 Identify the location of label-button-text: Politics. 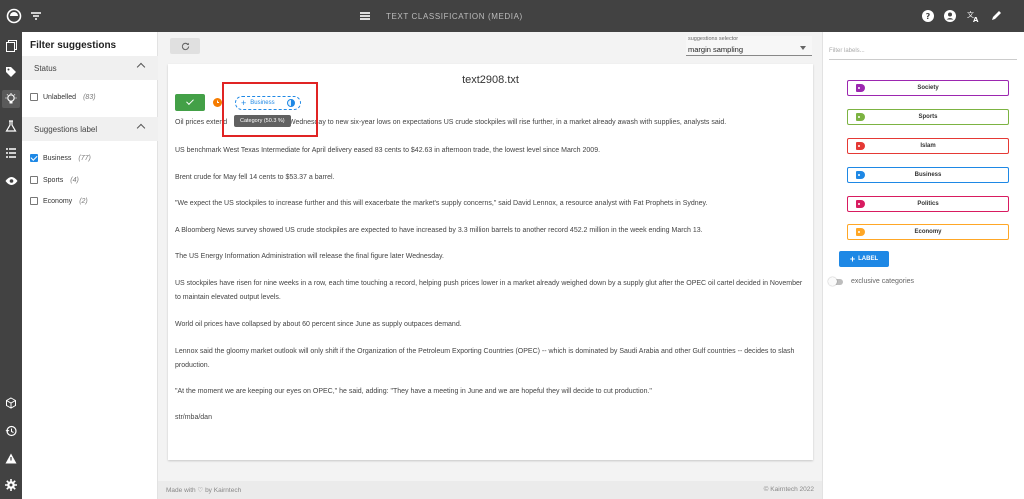
(928, 204).